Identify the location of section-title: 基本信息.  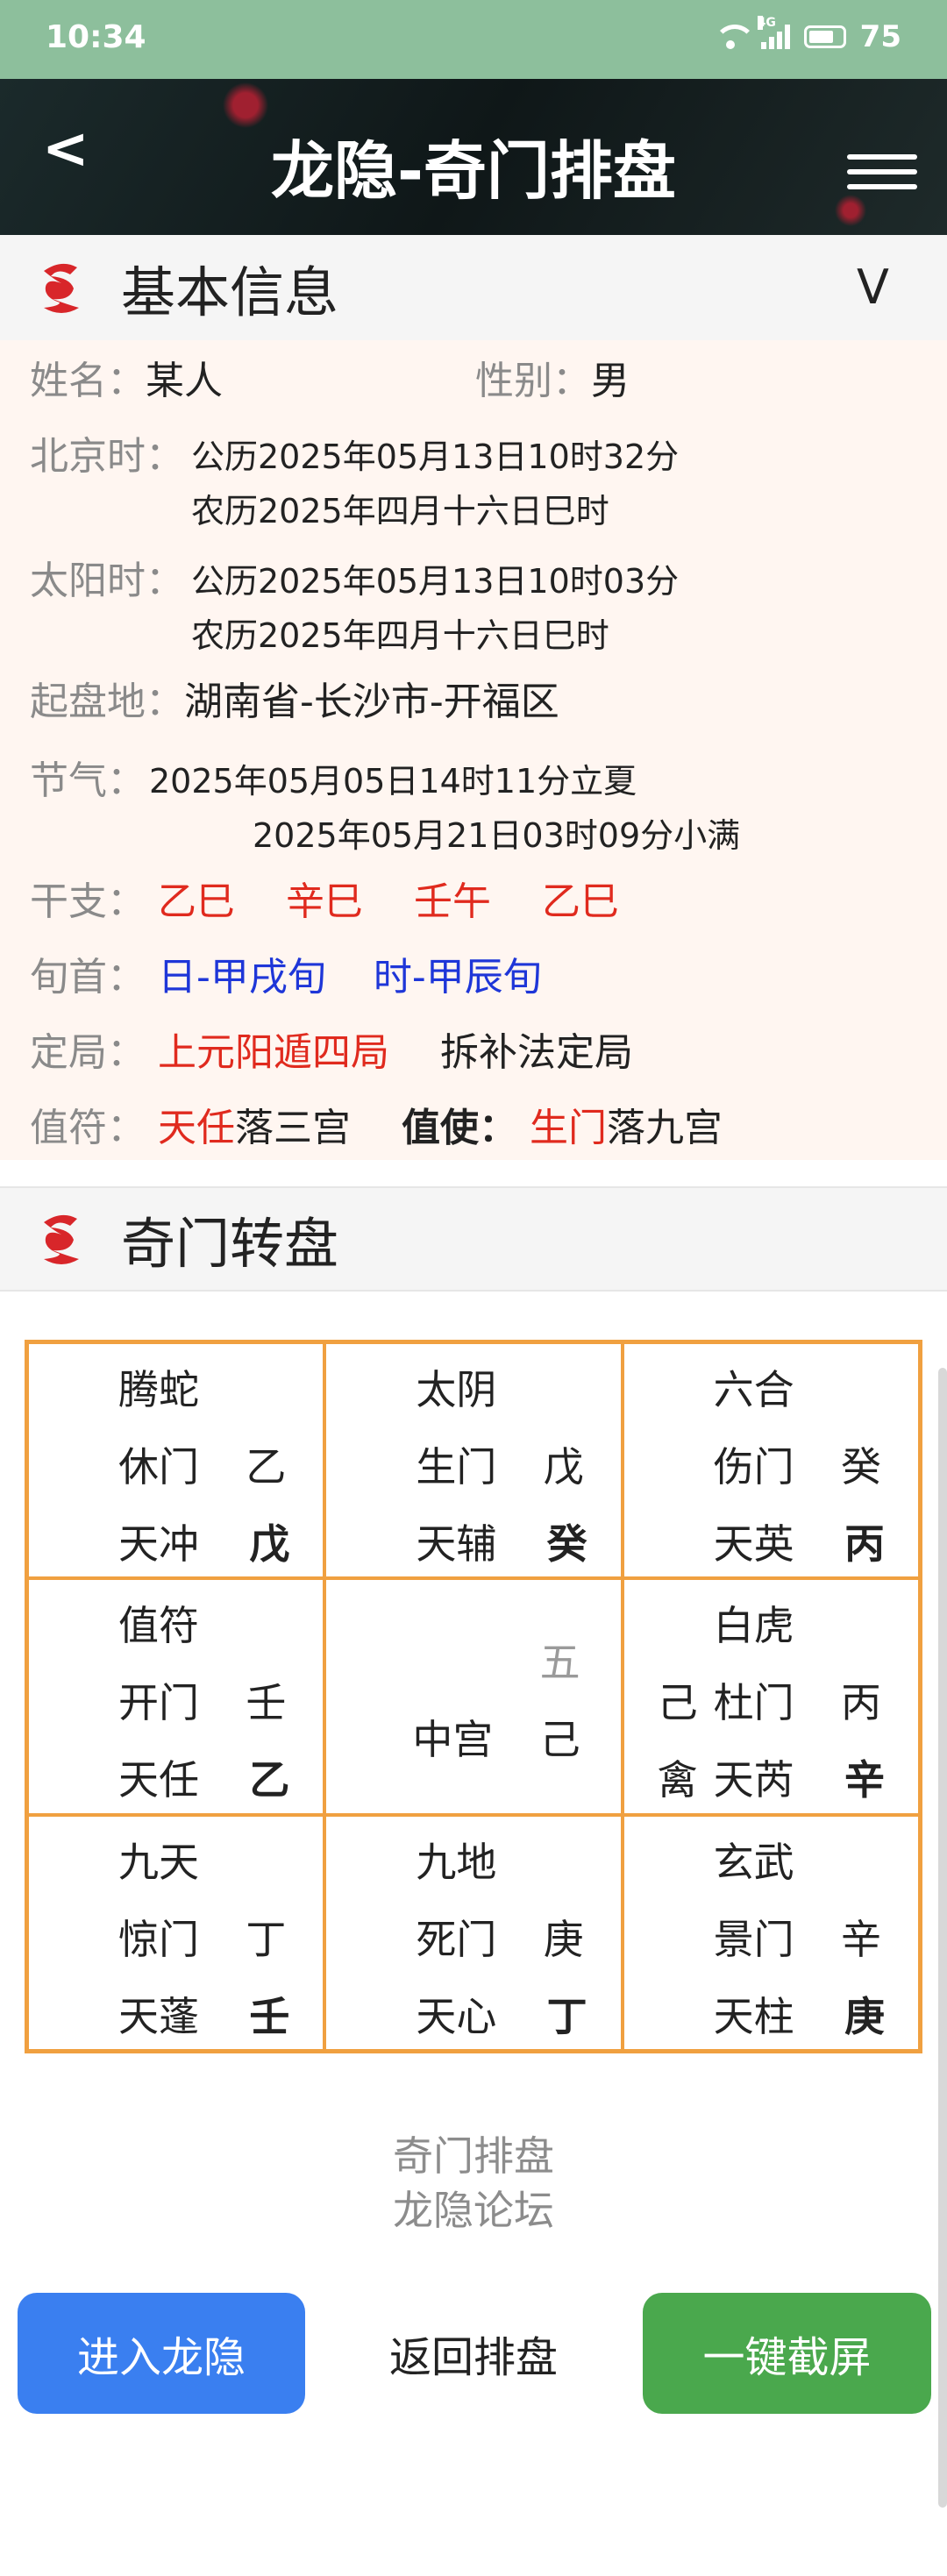
(230, 292).